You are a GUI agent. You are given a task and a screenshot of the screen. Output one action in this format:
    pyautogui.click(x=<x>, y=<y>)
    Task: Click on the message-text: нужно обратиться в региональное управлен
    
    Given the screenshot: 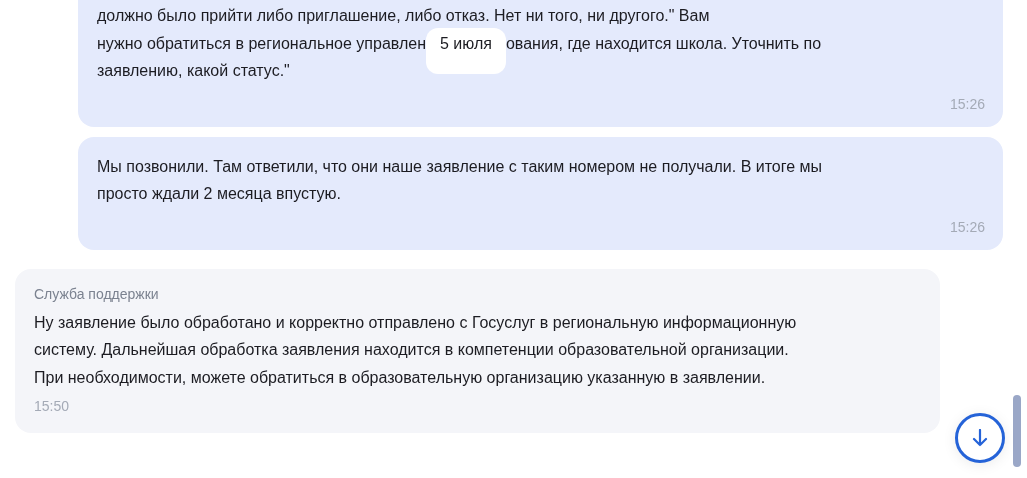 What is the action you would take?
    pyautogui.click(x=261, y=43)
    